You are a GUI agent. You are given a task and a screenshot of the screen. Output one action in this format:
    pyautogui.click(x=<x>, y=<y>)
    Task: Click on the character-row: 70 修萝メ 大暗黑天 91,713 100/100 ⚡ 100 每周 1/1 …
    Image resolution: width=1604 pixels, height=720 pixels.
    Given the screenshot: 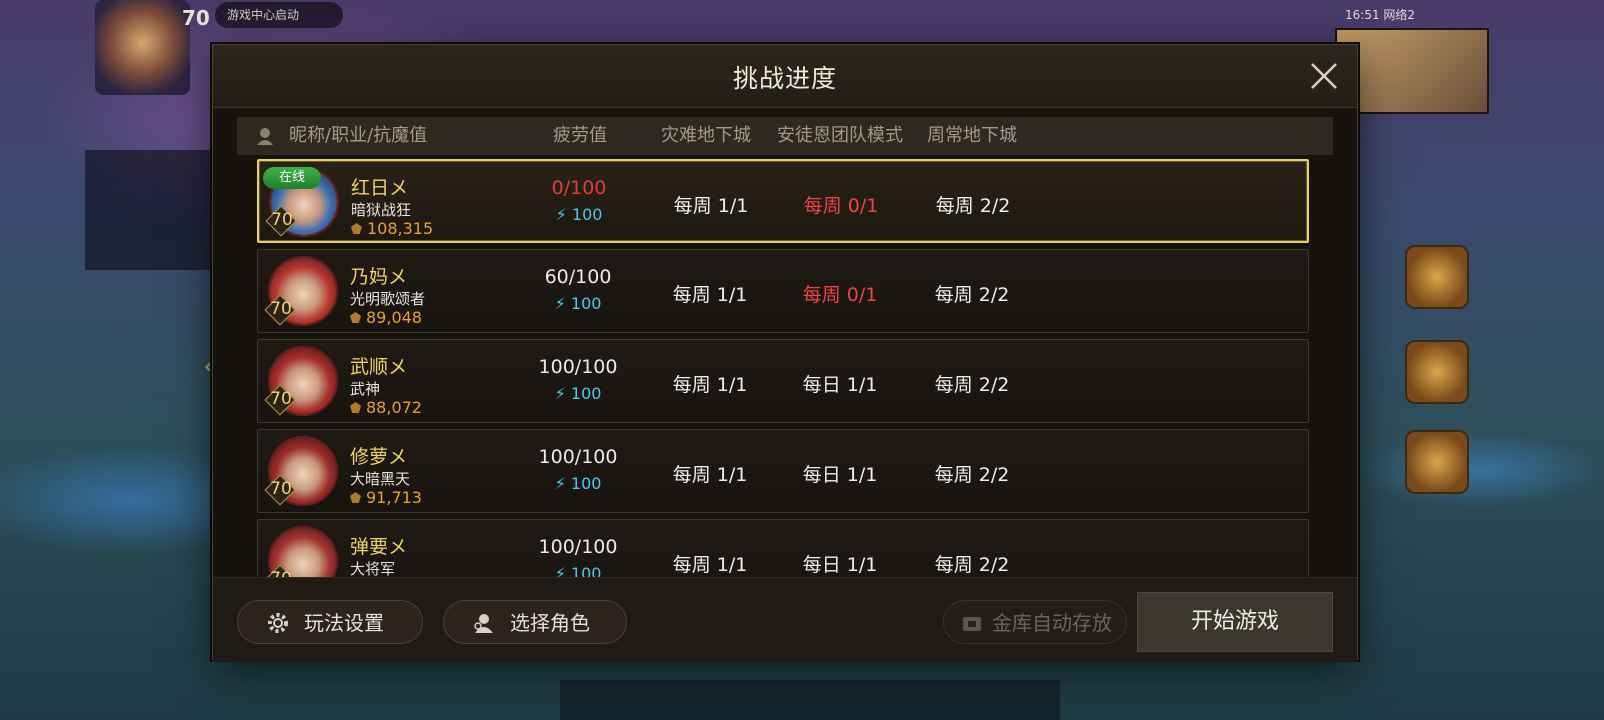 What is the action you would take?
    pyautogui.click(x=783, y=471)
    